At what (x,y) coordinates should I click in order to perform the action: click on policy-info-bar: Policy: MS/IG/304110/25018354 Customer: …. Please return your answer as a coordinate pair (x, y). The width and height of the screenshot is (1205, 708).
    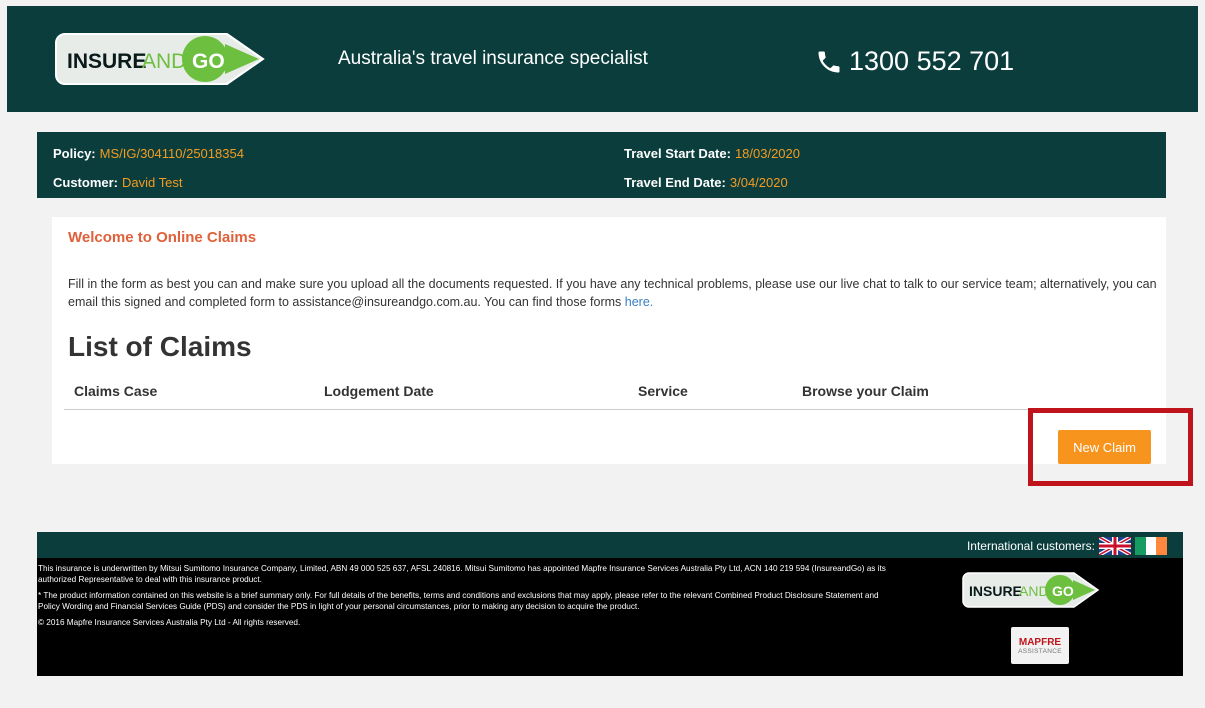
    Looking at the image, I should click on (601, 165).